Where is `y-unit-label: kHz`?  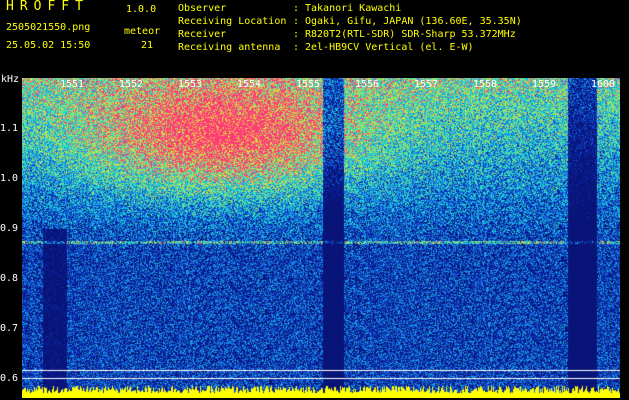 y-unit-label: kHz is located at coordinates (10, 79).